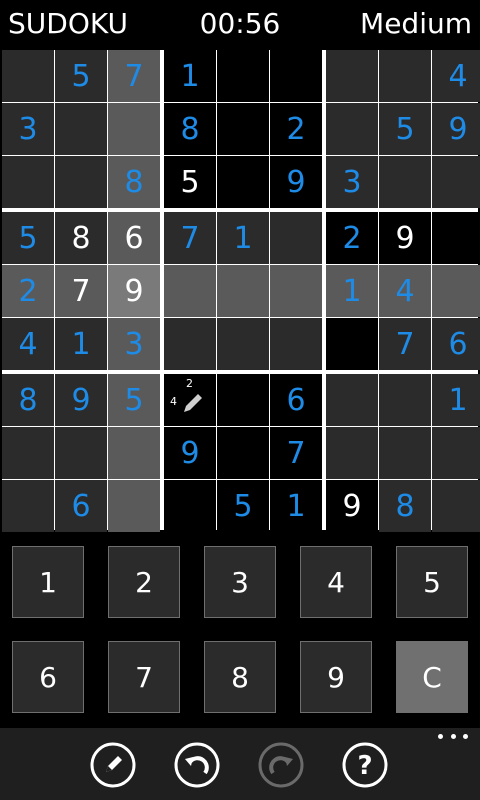  I want to click on help-button: ?, so click(365, 765).